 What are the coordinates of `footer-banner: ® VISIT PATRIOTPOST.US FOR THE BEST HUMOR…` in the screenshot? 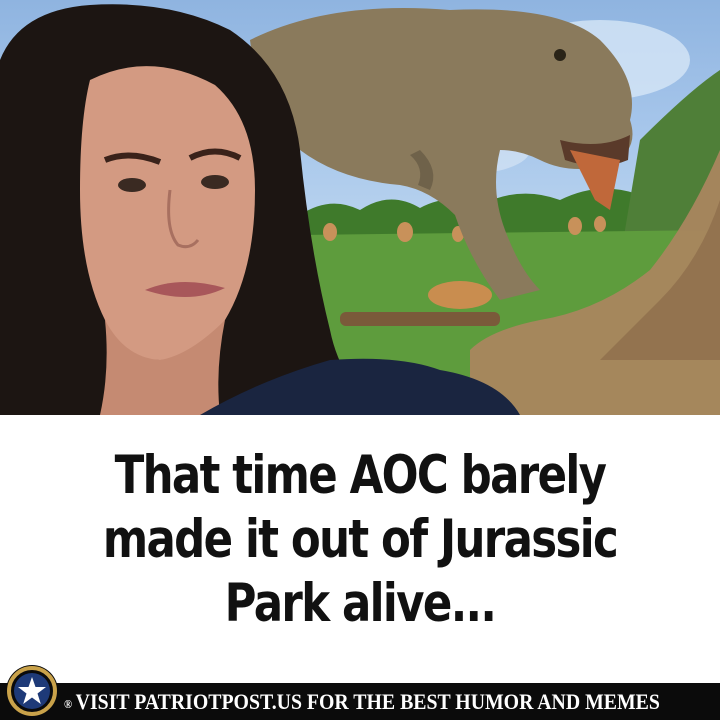 It's located at (360, 701).